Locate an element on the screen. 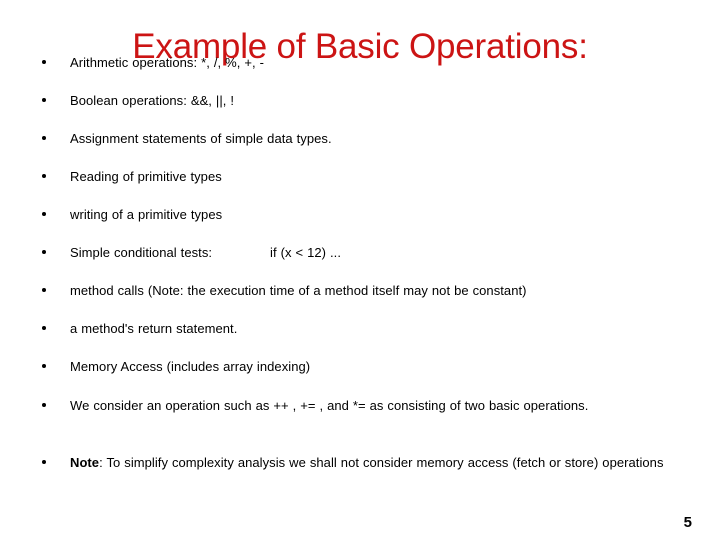  list-item-arithmetic-operations: Arithmetic operations: *, /, %, +, - is located at coordinates (360, 74).